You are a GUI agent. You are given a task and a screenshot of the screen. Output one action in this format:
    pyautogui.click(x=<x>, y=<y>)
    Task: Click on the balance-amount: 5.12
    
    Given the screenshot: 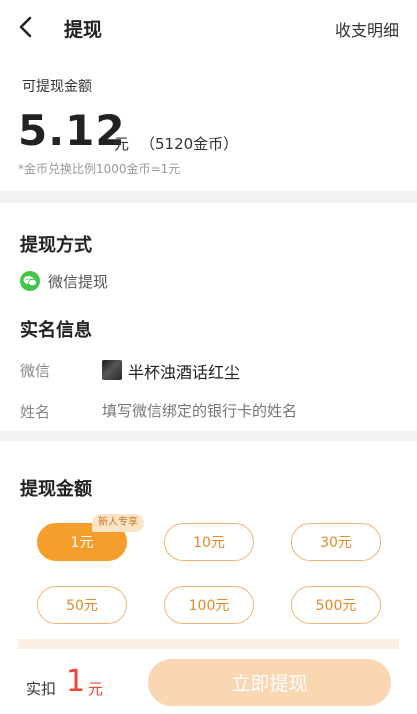 What is the action you would take?
    pyautogui.click(x=72, y=130)
    